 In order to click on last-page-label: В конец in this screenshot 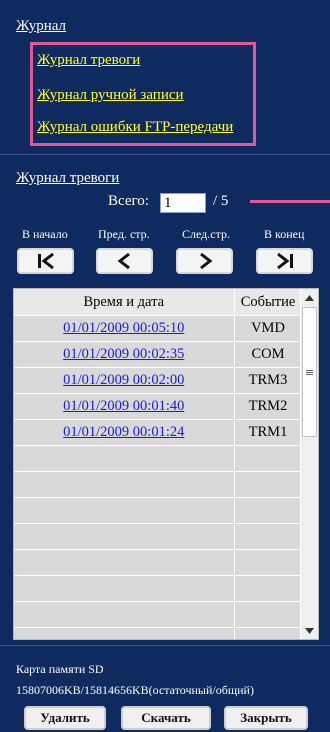, I will do `click(284, 234)`.